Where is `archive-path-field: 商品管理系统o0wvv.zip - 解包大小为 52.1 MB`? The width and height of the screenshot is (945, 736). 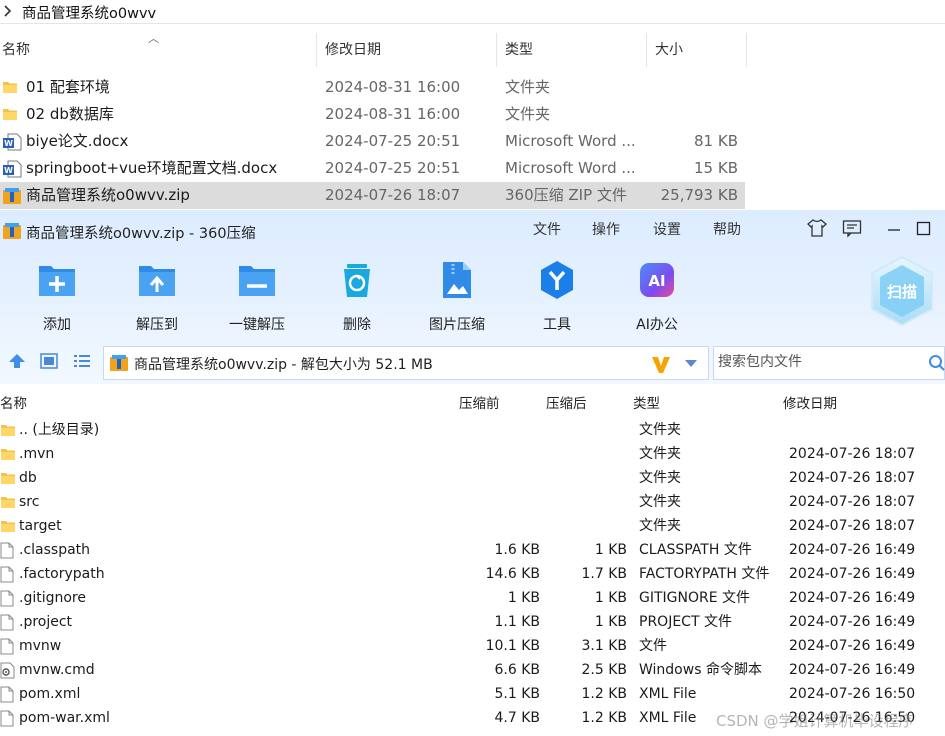
archive-path-field: 商品管理系统o0wvv.zip - 解包大小为 52.1 MB is located at coordinates (406, 363).